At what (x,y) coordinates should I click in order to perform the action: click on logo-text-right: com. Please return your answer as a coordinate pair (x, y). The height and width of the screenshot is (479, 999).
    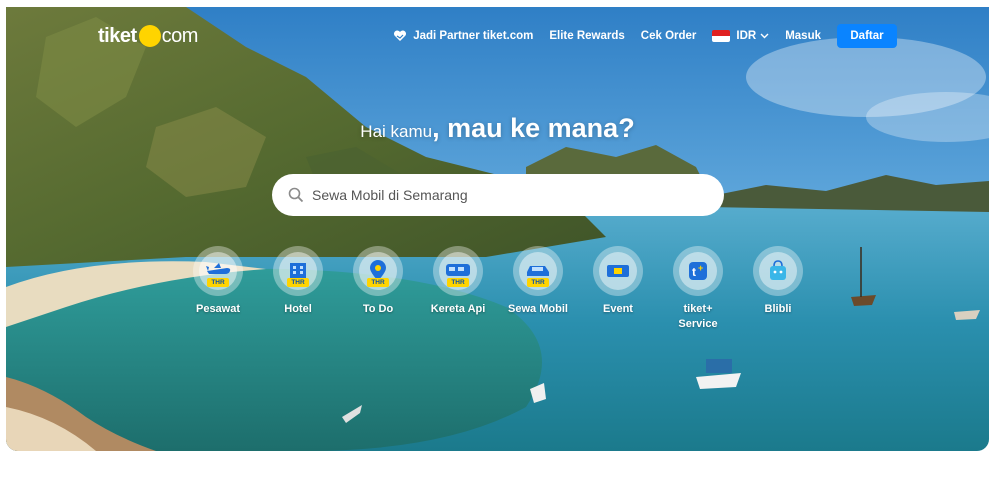
    Looking at the image, I should click on (180, 35).